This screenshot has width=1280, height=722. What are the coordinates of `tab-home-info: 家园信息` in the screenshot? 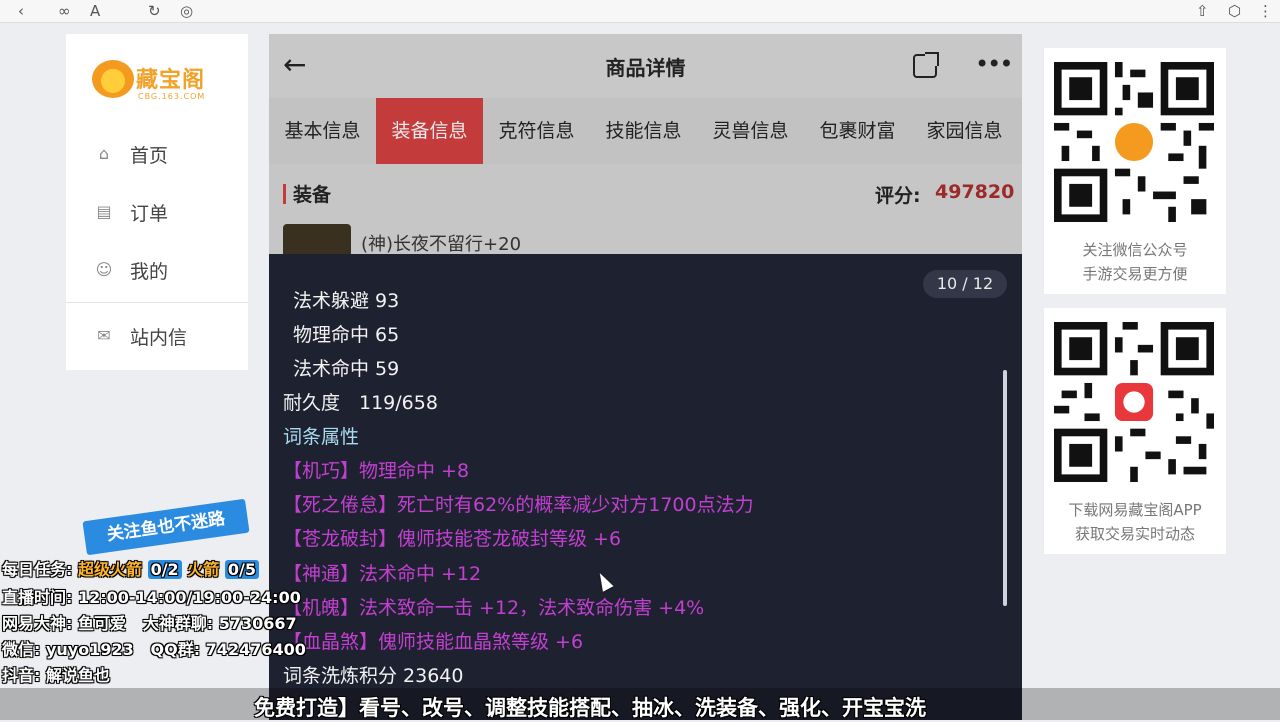 It's located at (964, 131).